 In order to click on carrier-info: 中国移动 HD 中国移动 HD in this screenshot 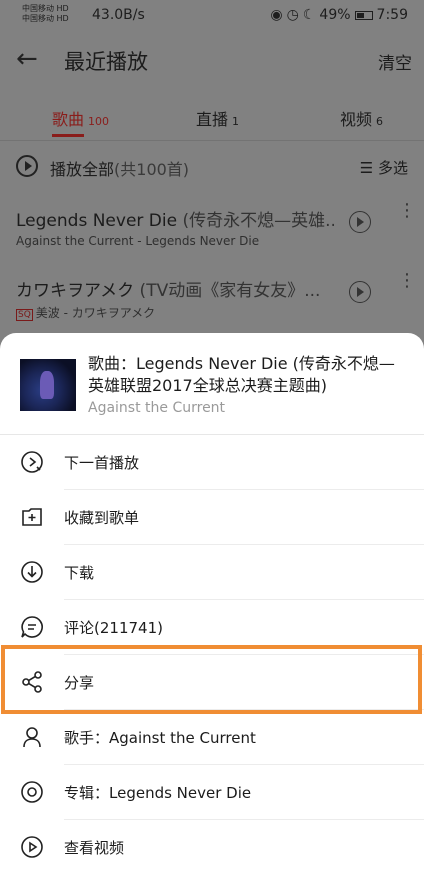, I will do `click(45, 14)`.